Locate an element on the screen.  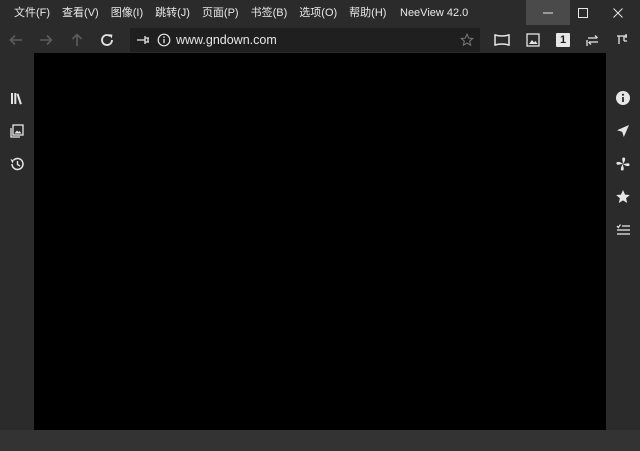
bookshelf-icon is located at coordinates (16, 99).